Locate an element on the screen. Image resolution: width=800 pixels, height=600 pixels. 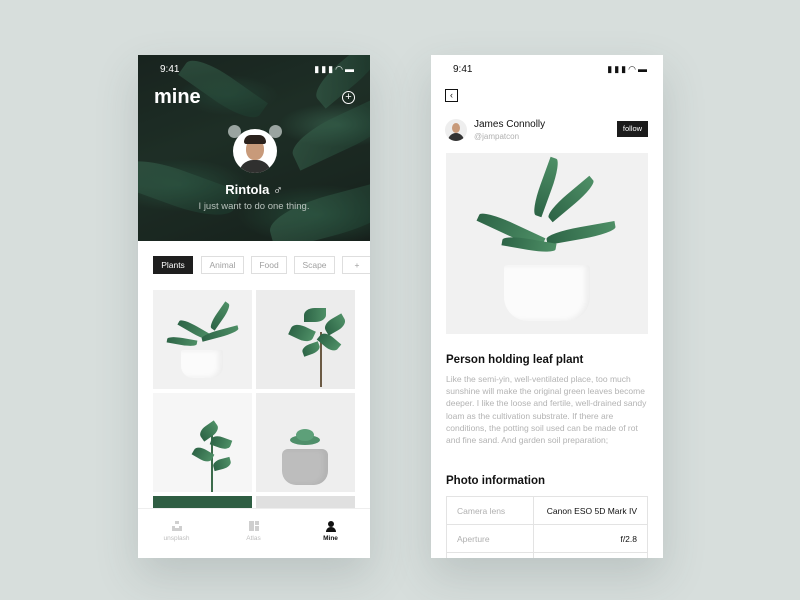
post-title: Person holding leaf plant is located at coordinates (515, 360).